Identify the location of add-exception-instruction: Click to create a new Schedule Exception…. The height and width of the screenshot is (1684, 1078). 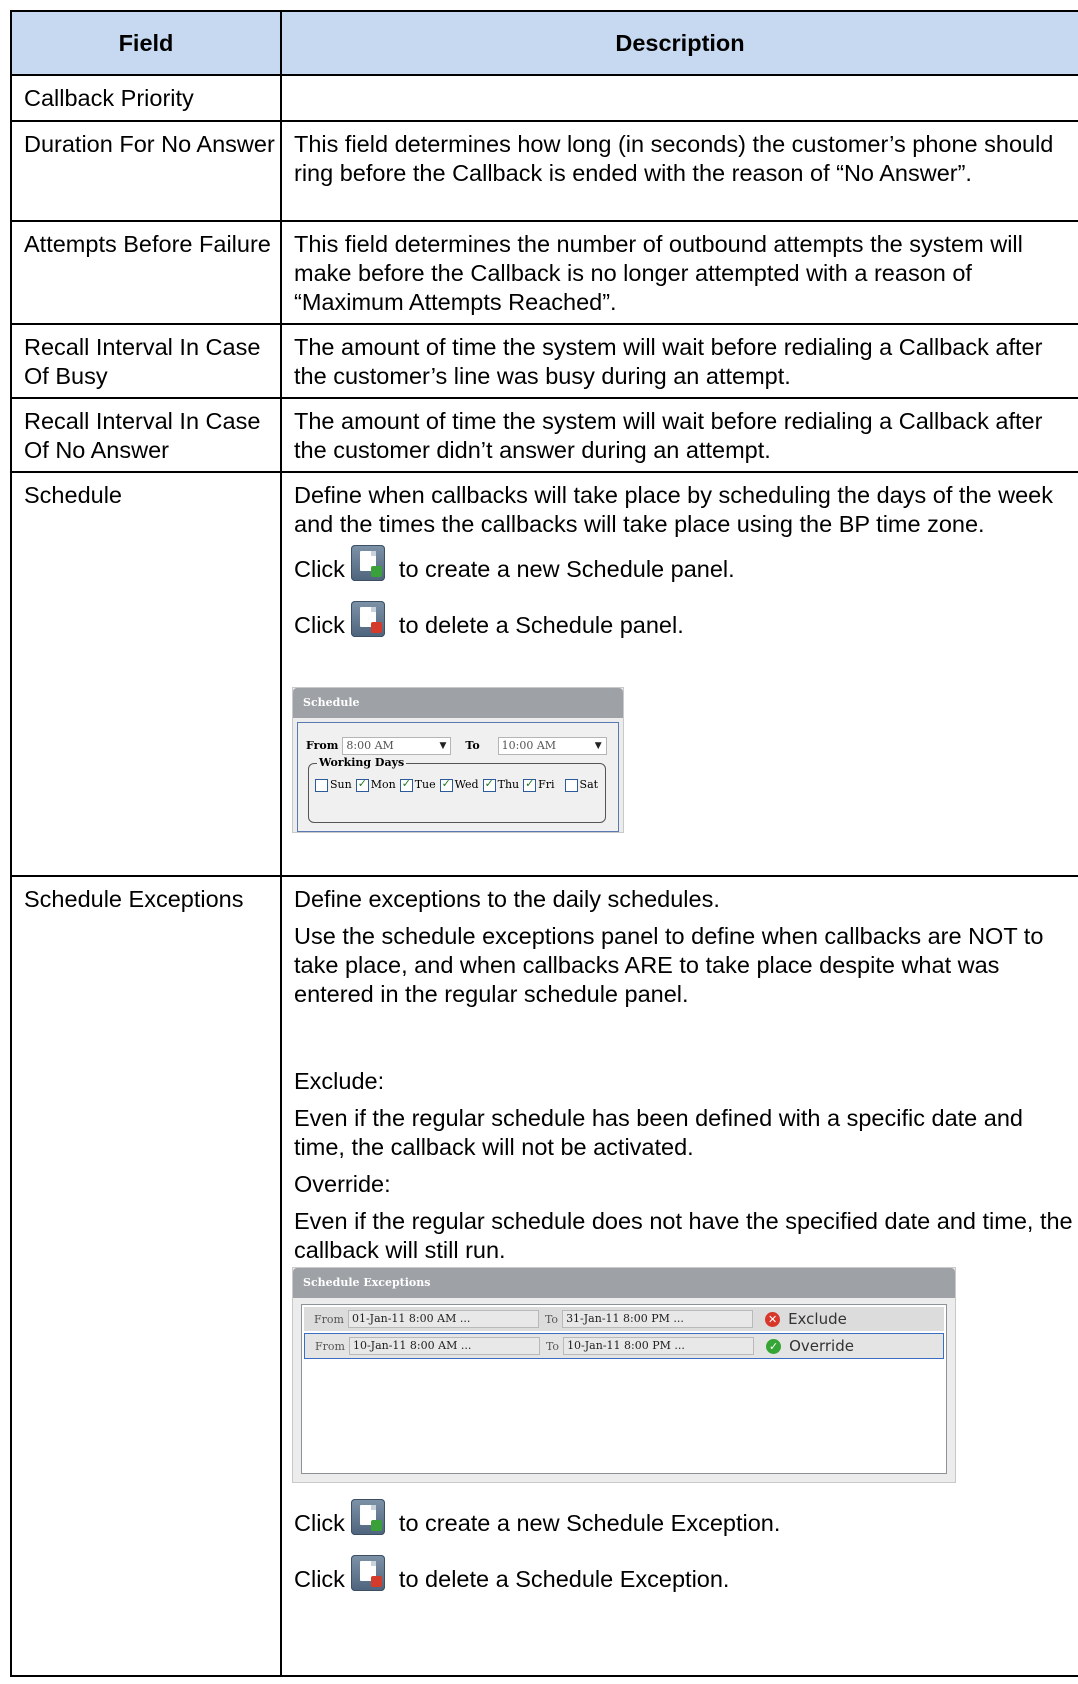
(686, 1523).